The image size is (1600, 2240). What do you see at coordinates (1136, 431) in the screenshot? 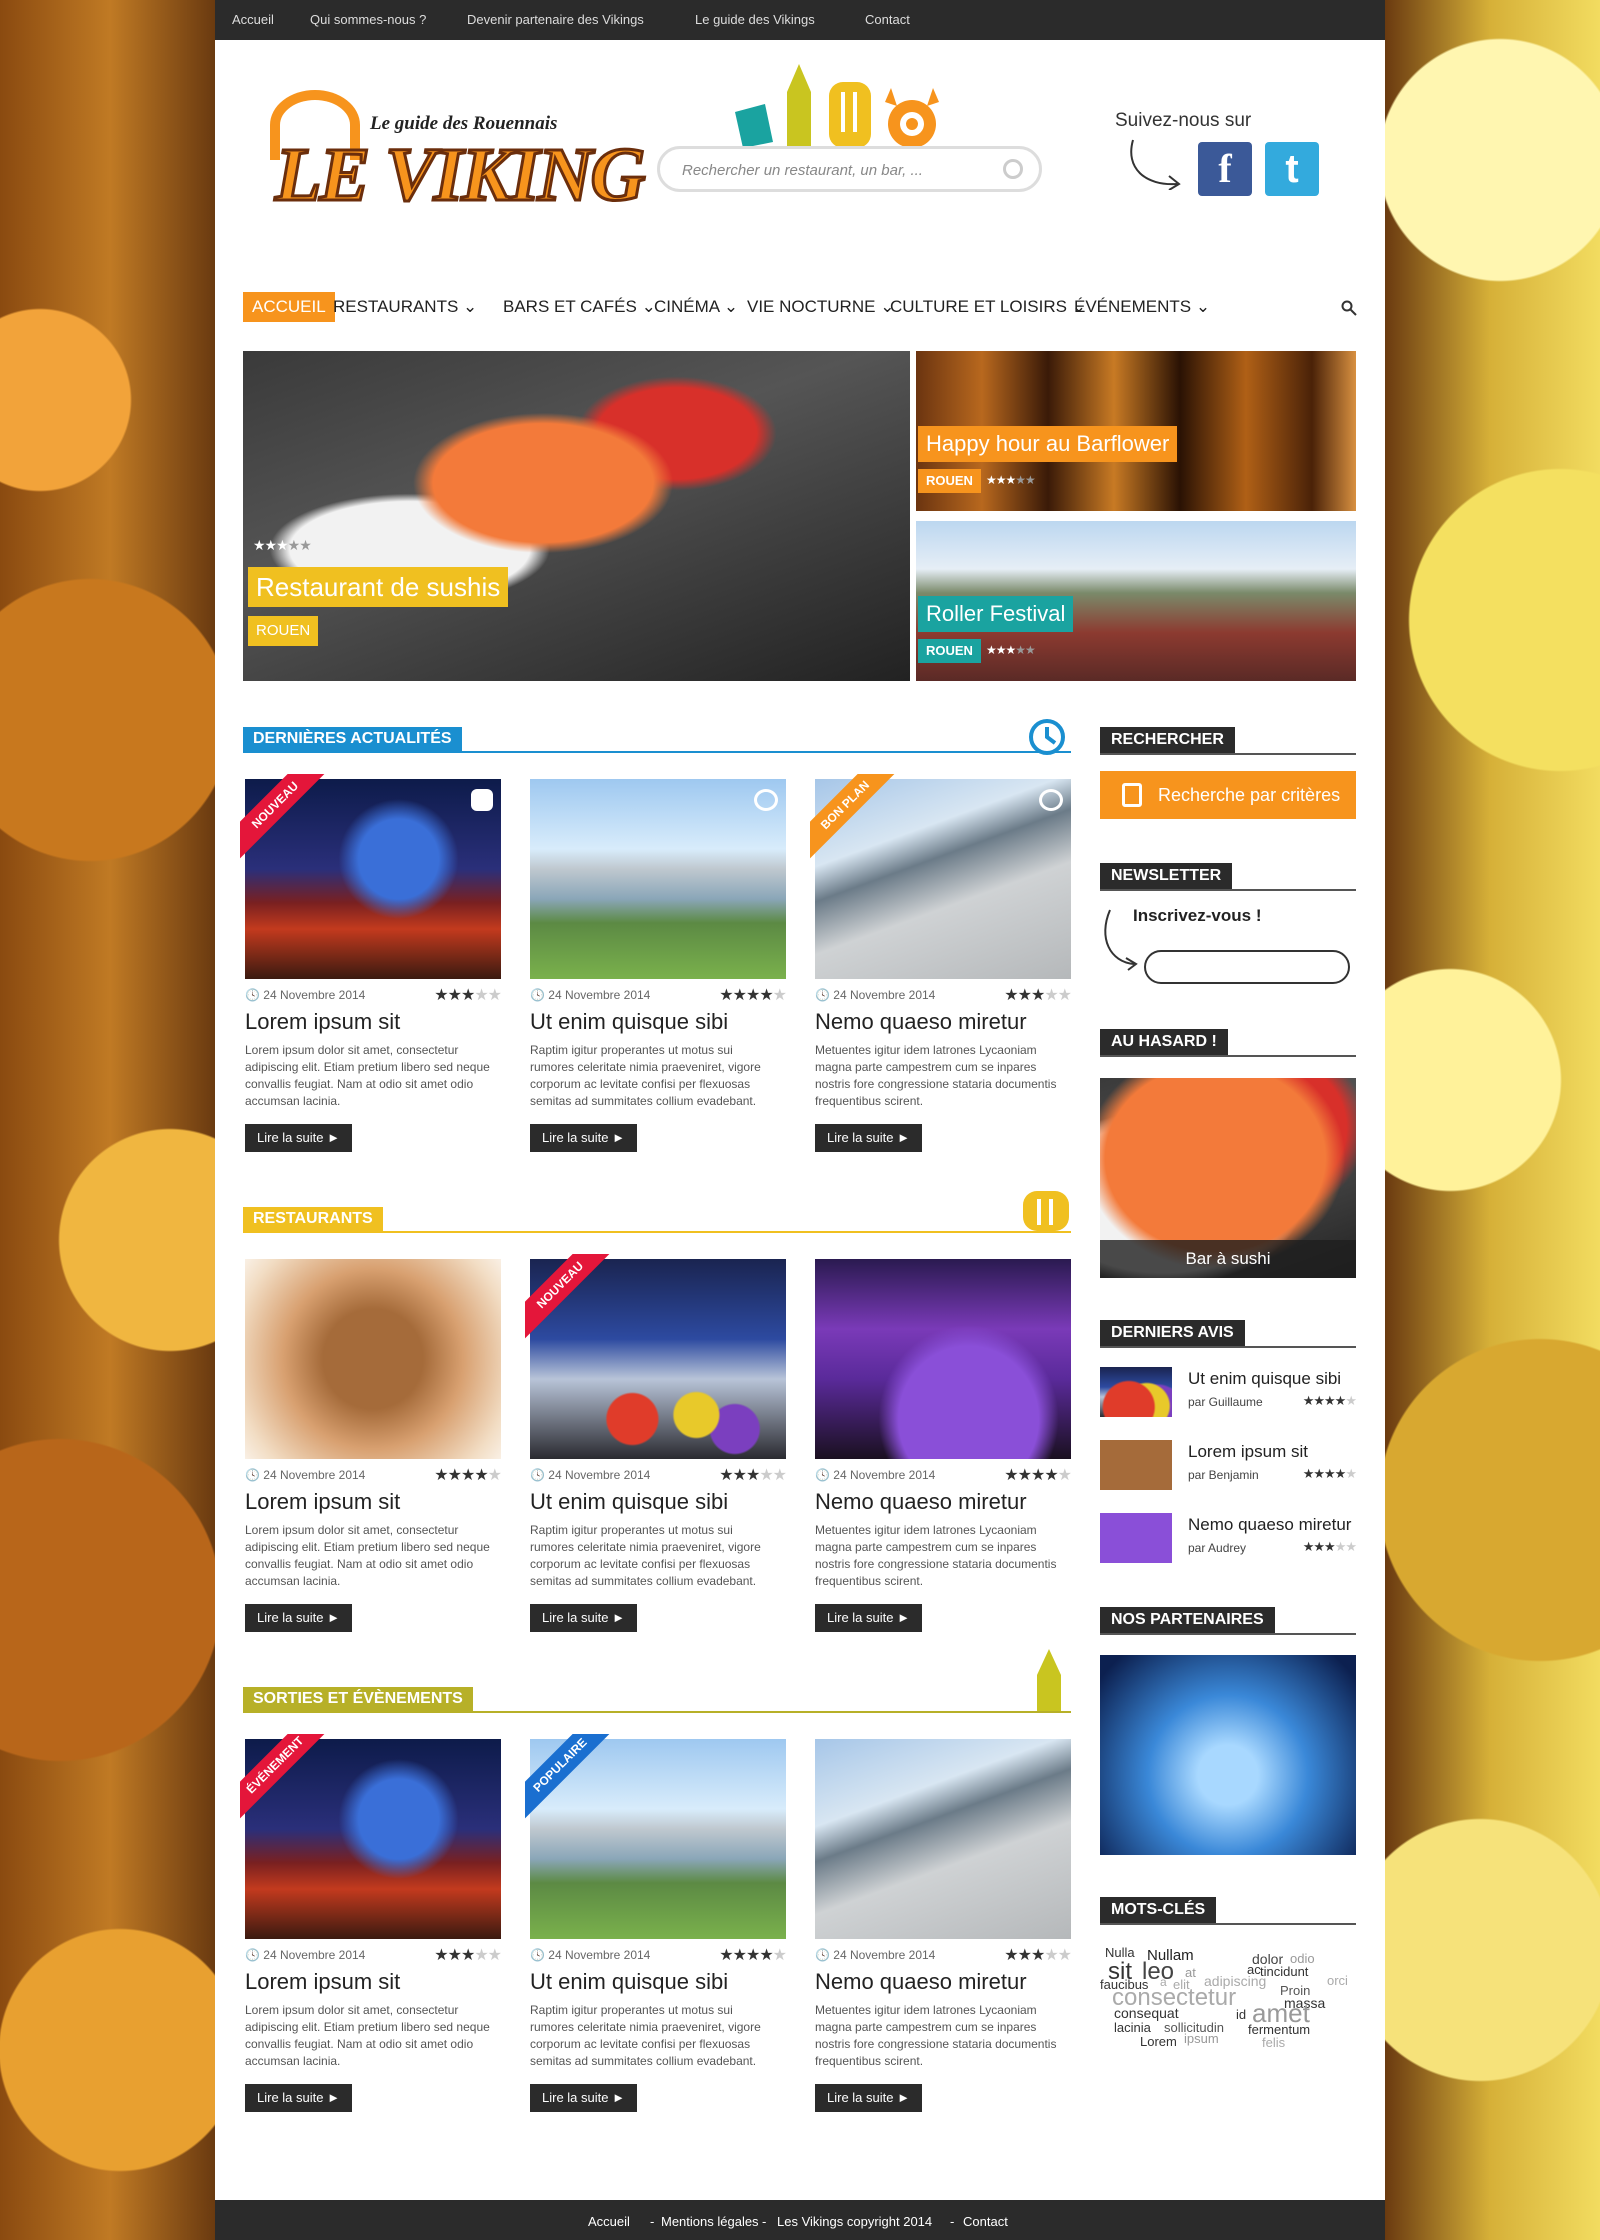
I see `hero-side-1: Happy hour au Barflower ROUEN ★★★★★` at bounding box center [1136, 431].